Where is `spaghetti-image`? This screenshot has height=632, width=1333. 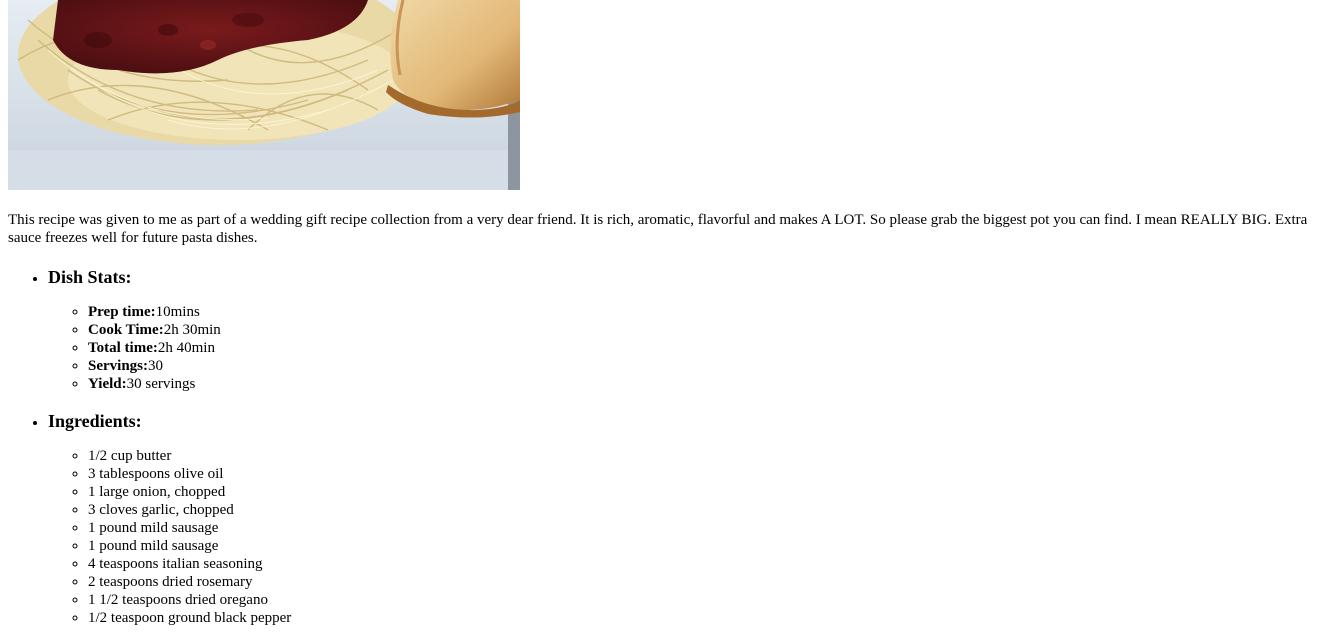 spaghetti-image is located at coordinates (264, 95).